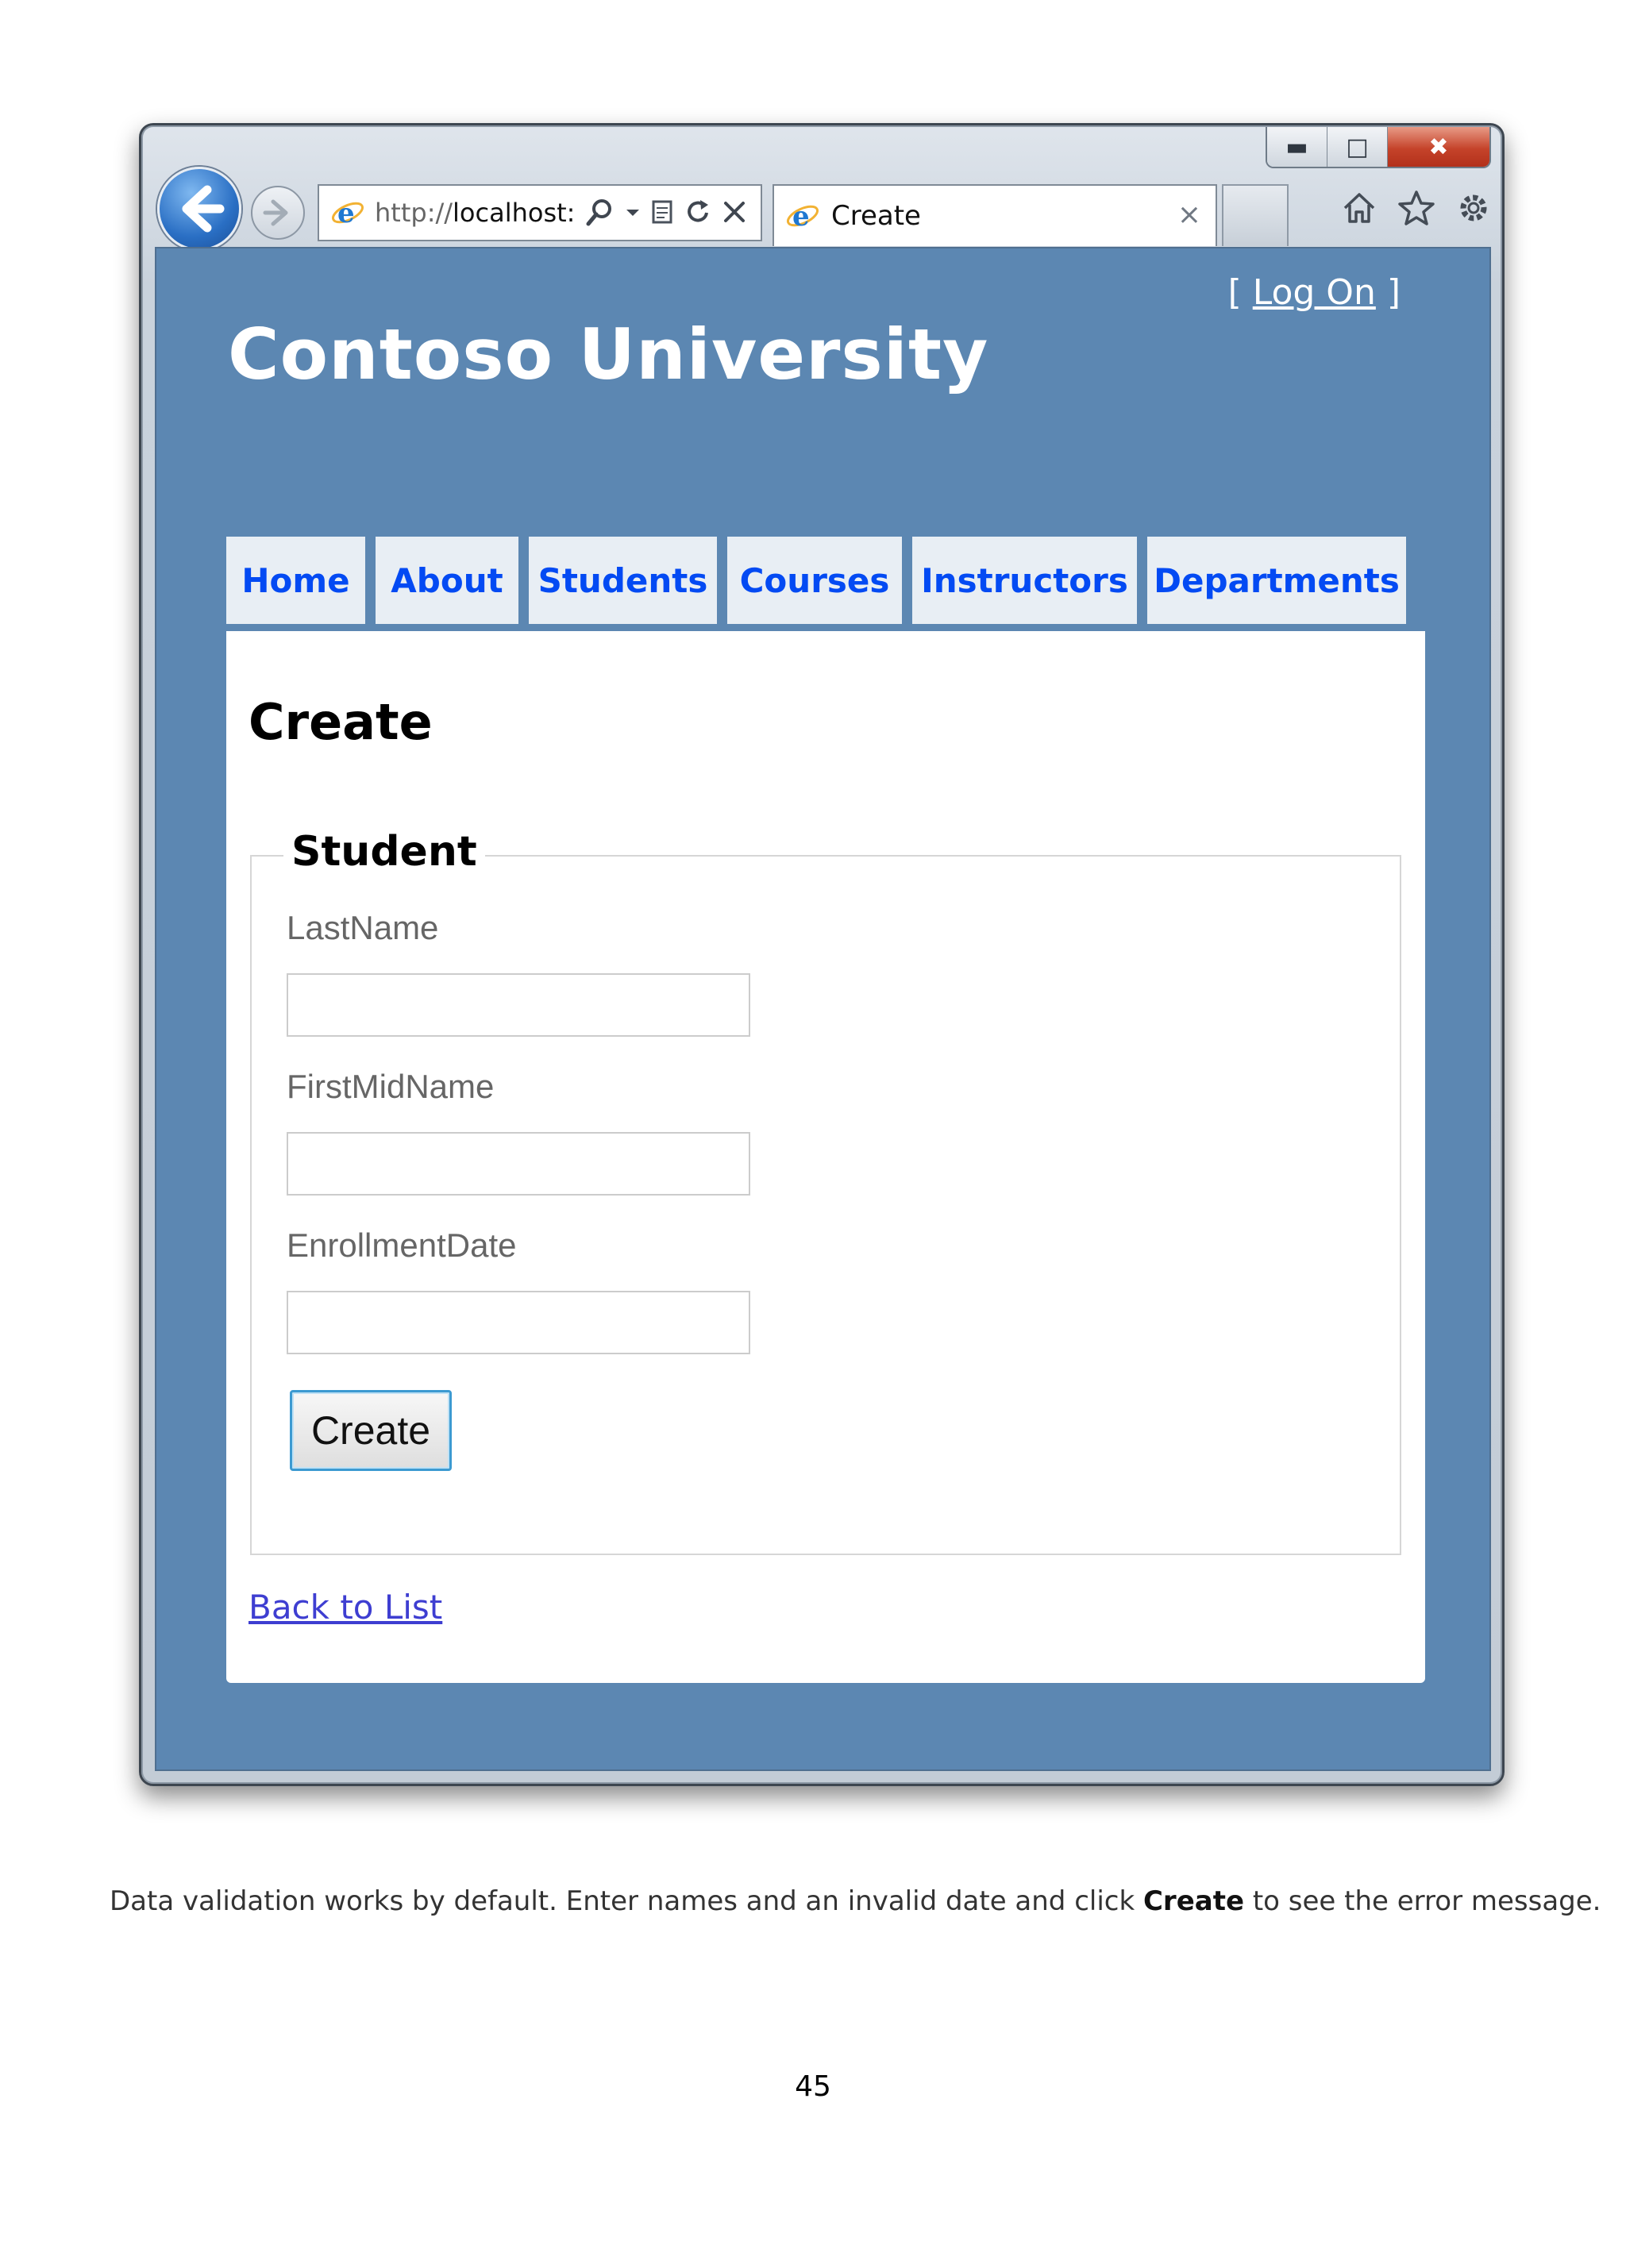  What do you see at coordinates (363, 927) in the screenshot?
I see `lastname-label: LastName` at bounding box center [363, 927].